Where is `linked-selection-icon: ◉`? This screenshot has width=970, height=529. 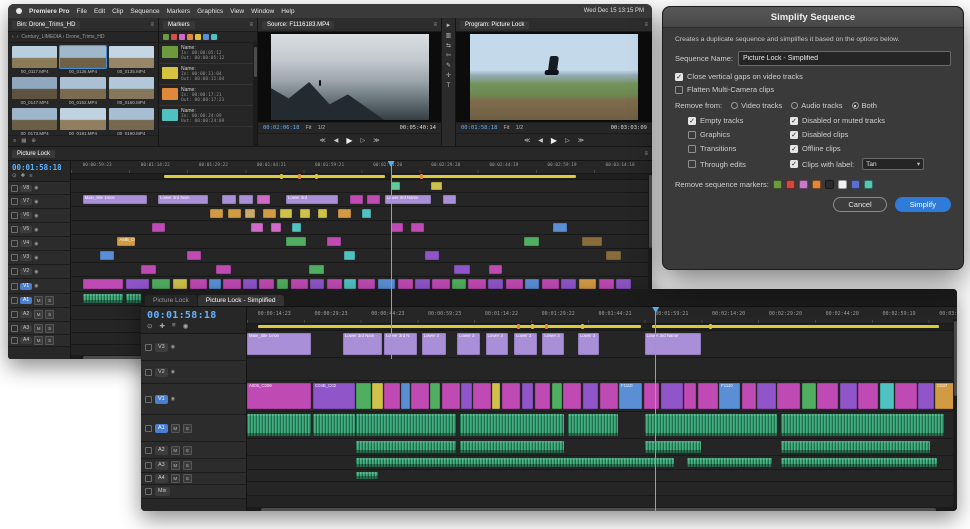
linked-selection-icon: ◉ is located at coordinates (186, 326).